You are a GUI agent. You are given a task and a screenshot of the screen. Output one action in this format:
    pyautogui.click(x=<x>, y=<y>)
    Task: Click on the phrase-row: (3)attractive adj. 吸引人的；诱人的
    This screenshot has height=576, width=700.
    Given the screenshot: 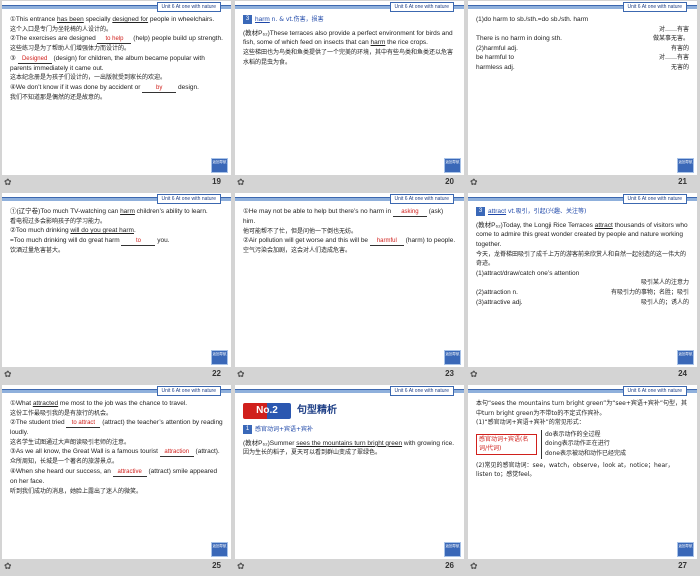 What is the action you would take?
    pyautogui.click(x=582, y=303)
    